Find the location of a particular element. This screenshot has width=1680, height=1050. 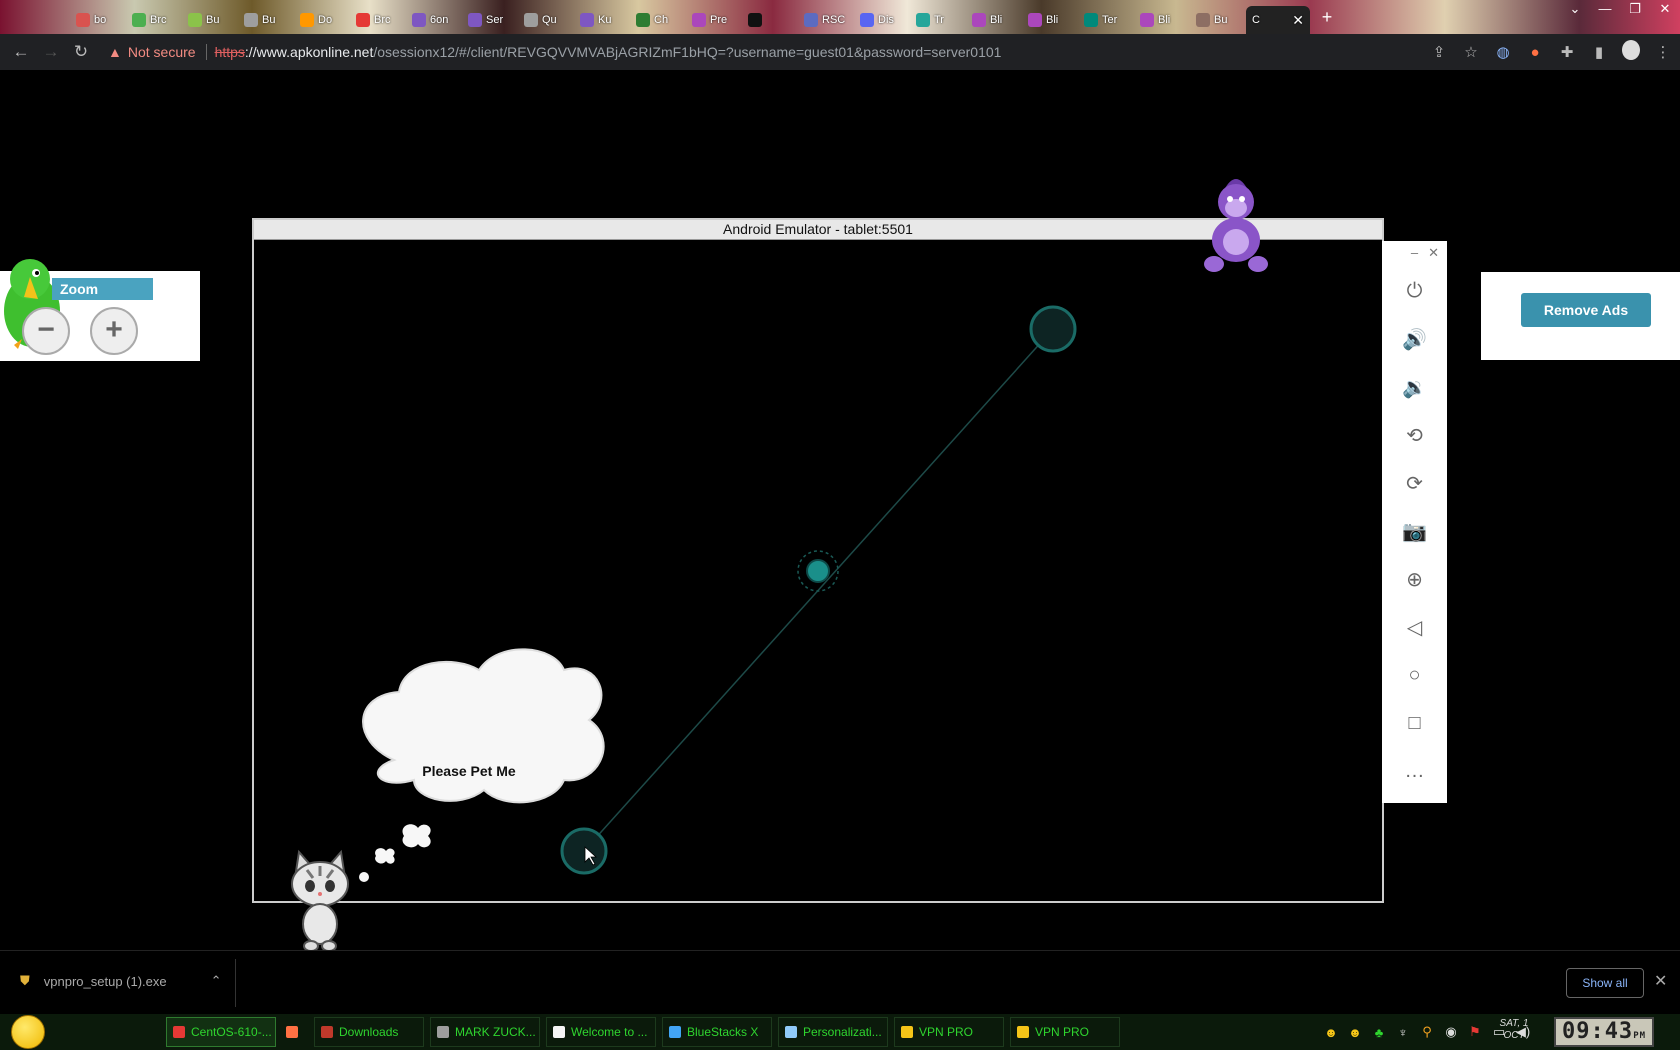

home-icon: ○ is located at coordinates (1414, 675).